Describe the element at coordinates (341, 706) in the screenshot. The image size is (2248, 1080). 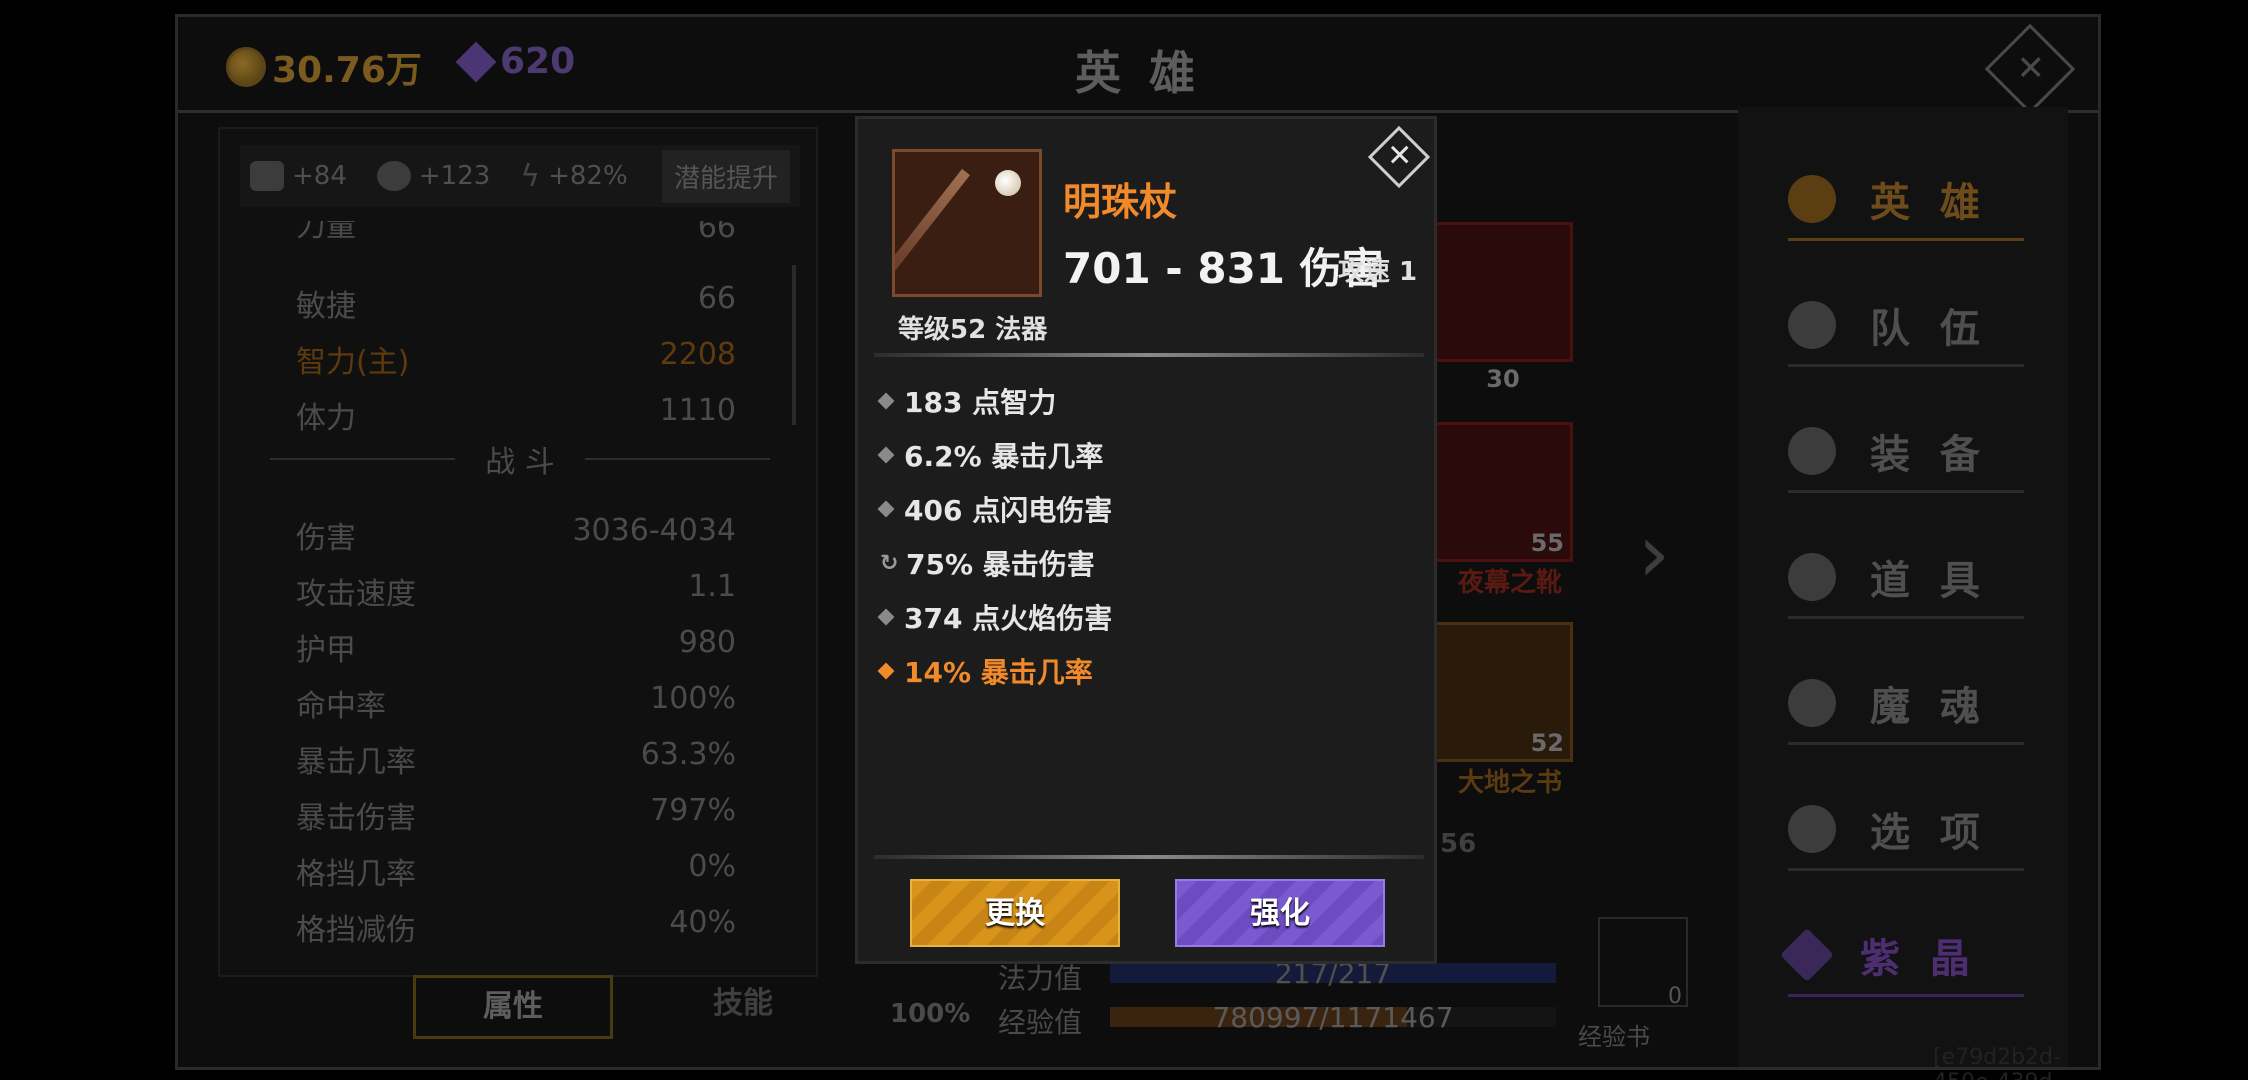
I see `stat-label: 命中率` at that location.